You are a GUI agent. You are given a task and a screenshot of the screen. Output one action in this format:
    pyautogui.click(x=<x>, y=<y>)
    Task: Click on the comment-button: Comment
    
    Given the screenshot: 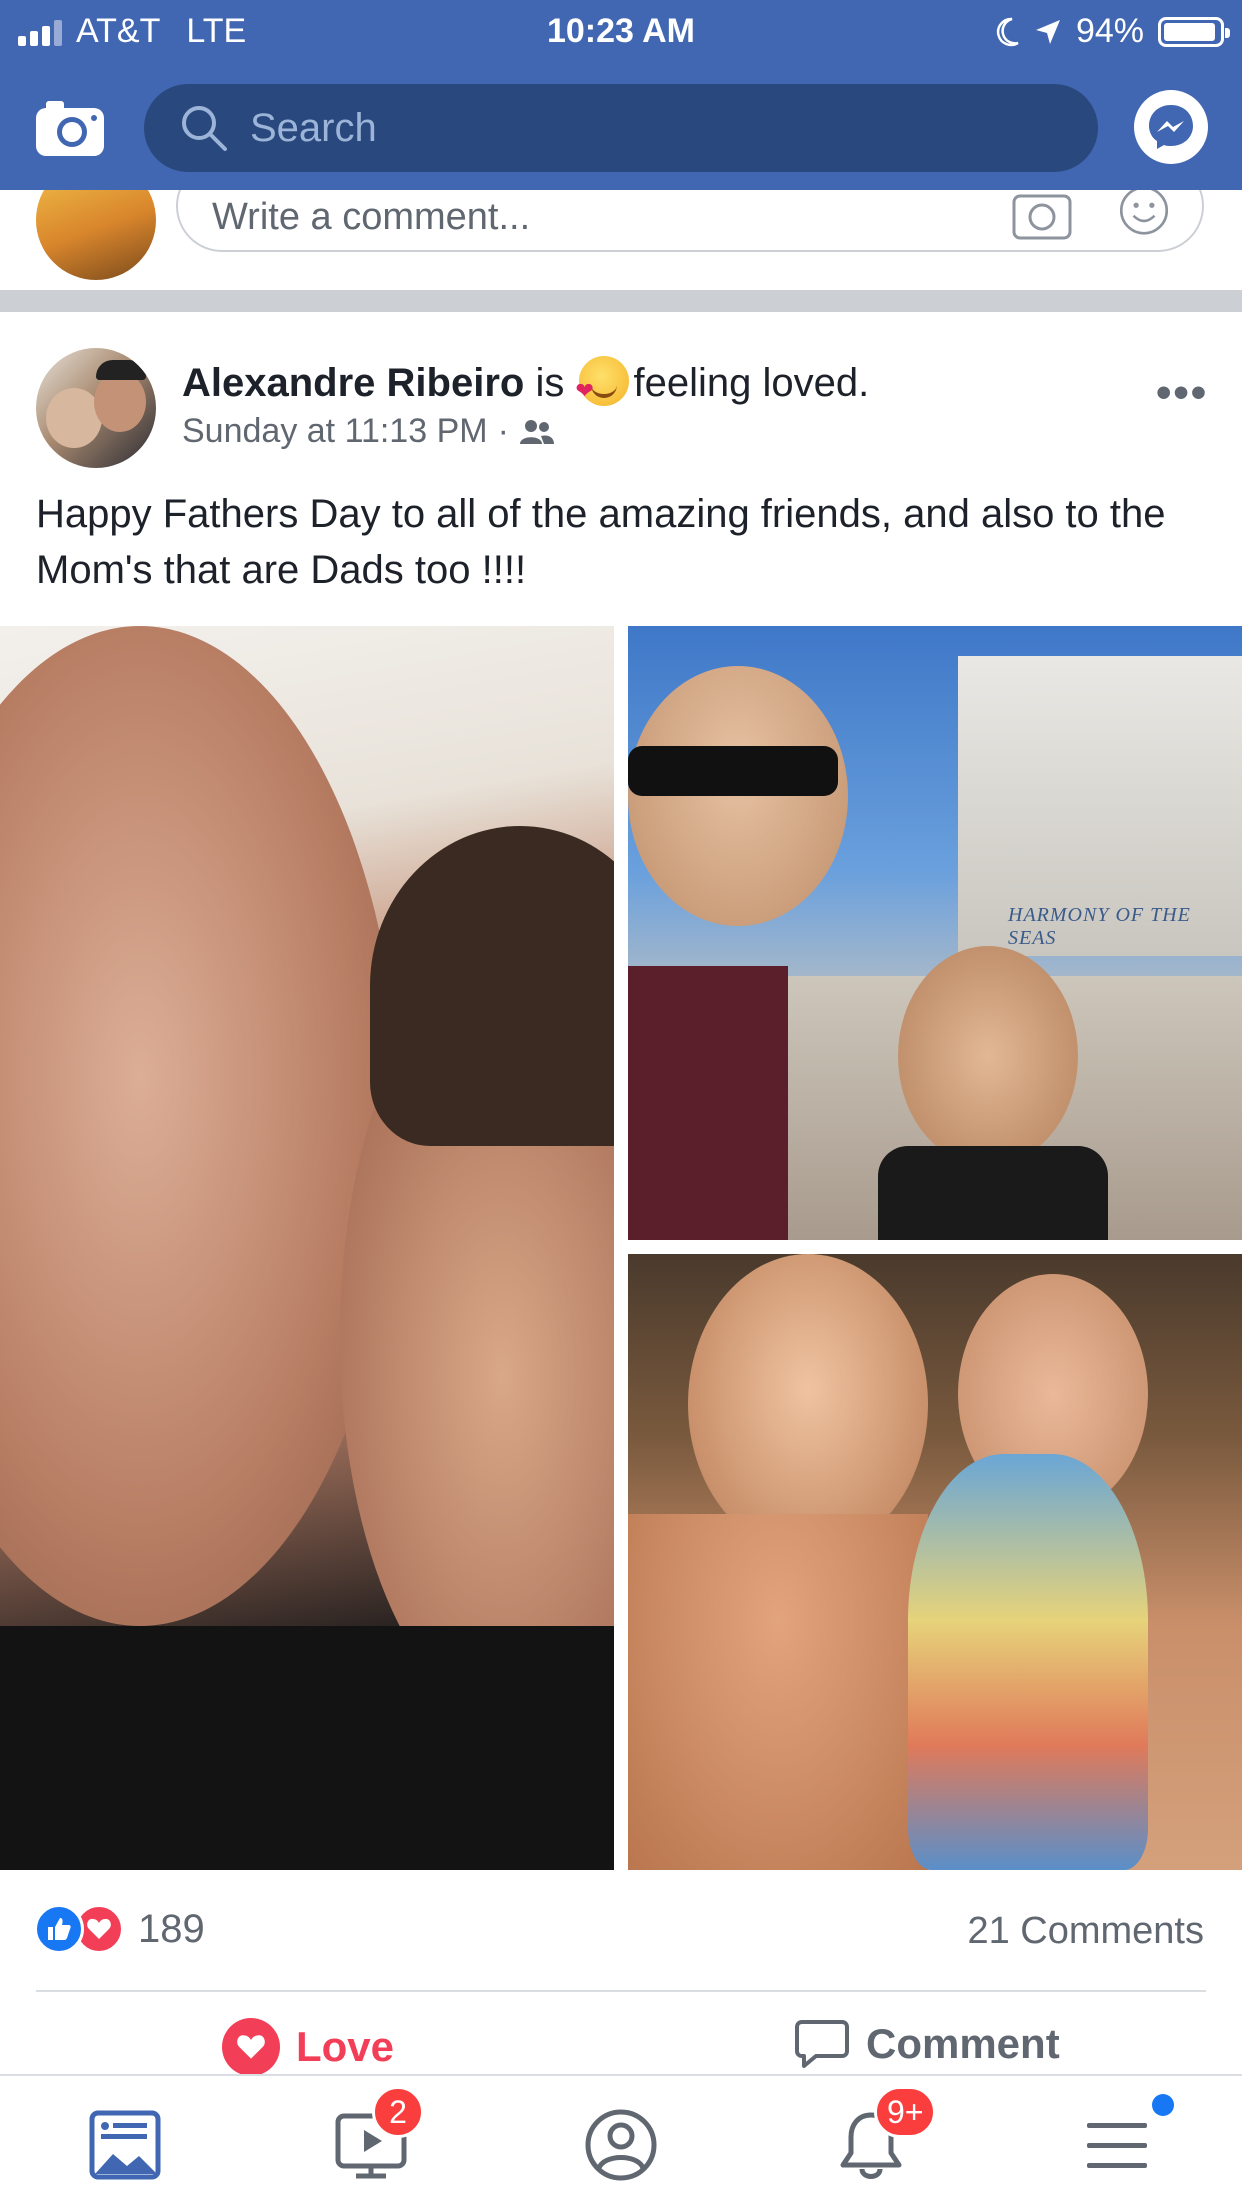 What is the action you would take?
    pyautogui.click(x=927, y=2044)
    